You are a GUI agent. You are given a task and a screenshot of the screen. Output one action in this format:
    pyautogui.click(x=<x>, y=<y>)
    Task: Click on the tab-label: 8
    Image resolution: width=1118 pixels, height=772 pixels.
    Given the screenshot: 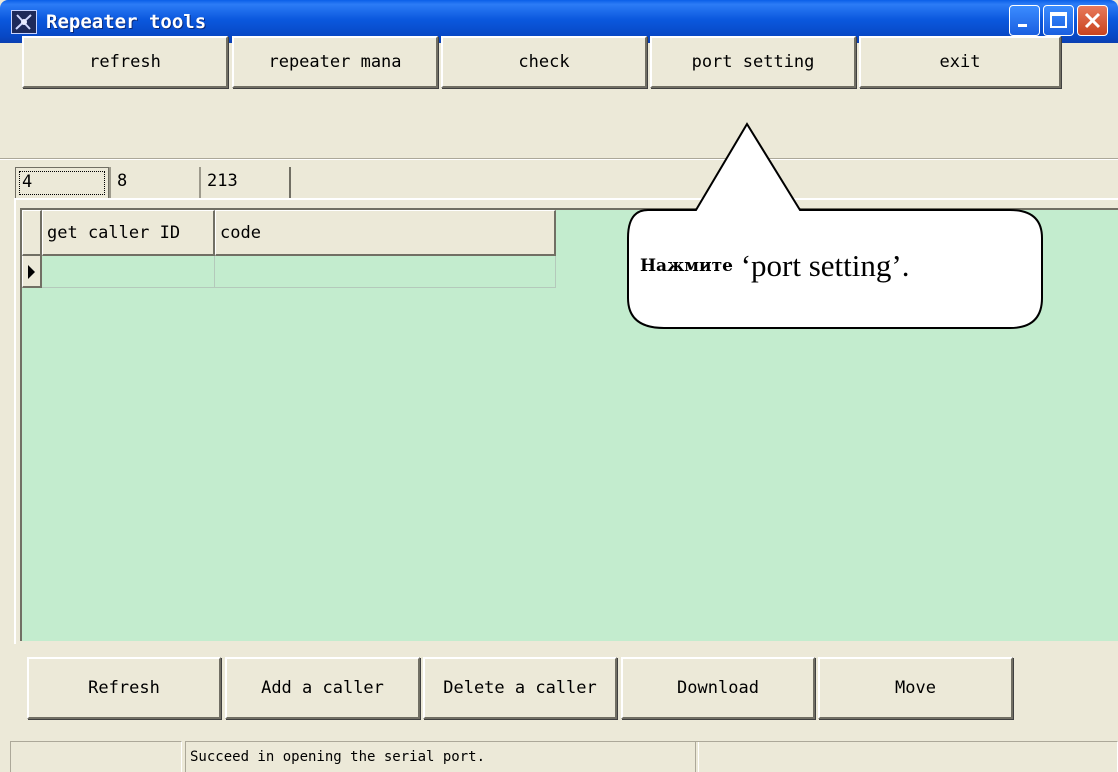 What is the action you would take?
    pyautogui.click(x=122, y=181)
    